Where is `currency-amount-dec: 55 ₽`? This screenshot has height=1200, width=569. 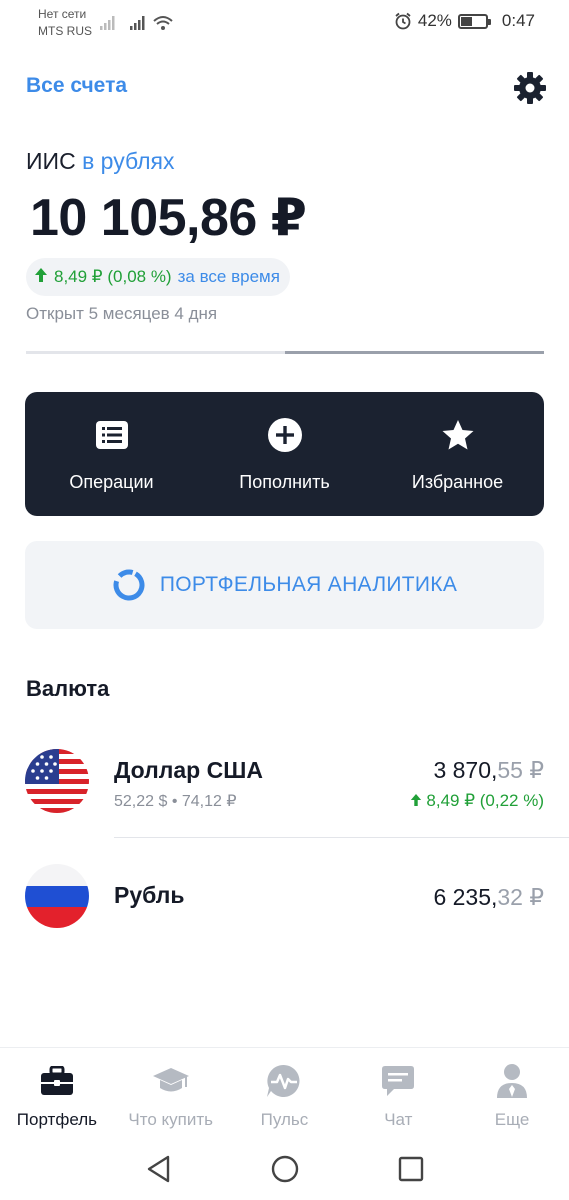 currency-amount-dec: 55 ₽ is located at coordinates (520, 770).